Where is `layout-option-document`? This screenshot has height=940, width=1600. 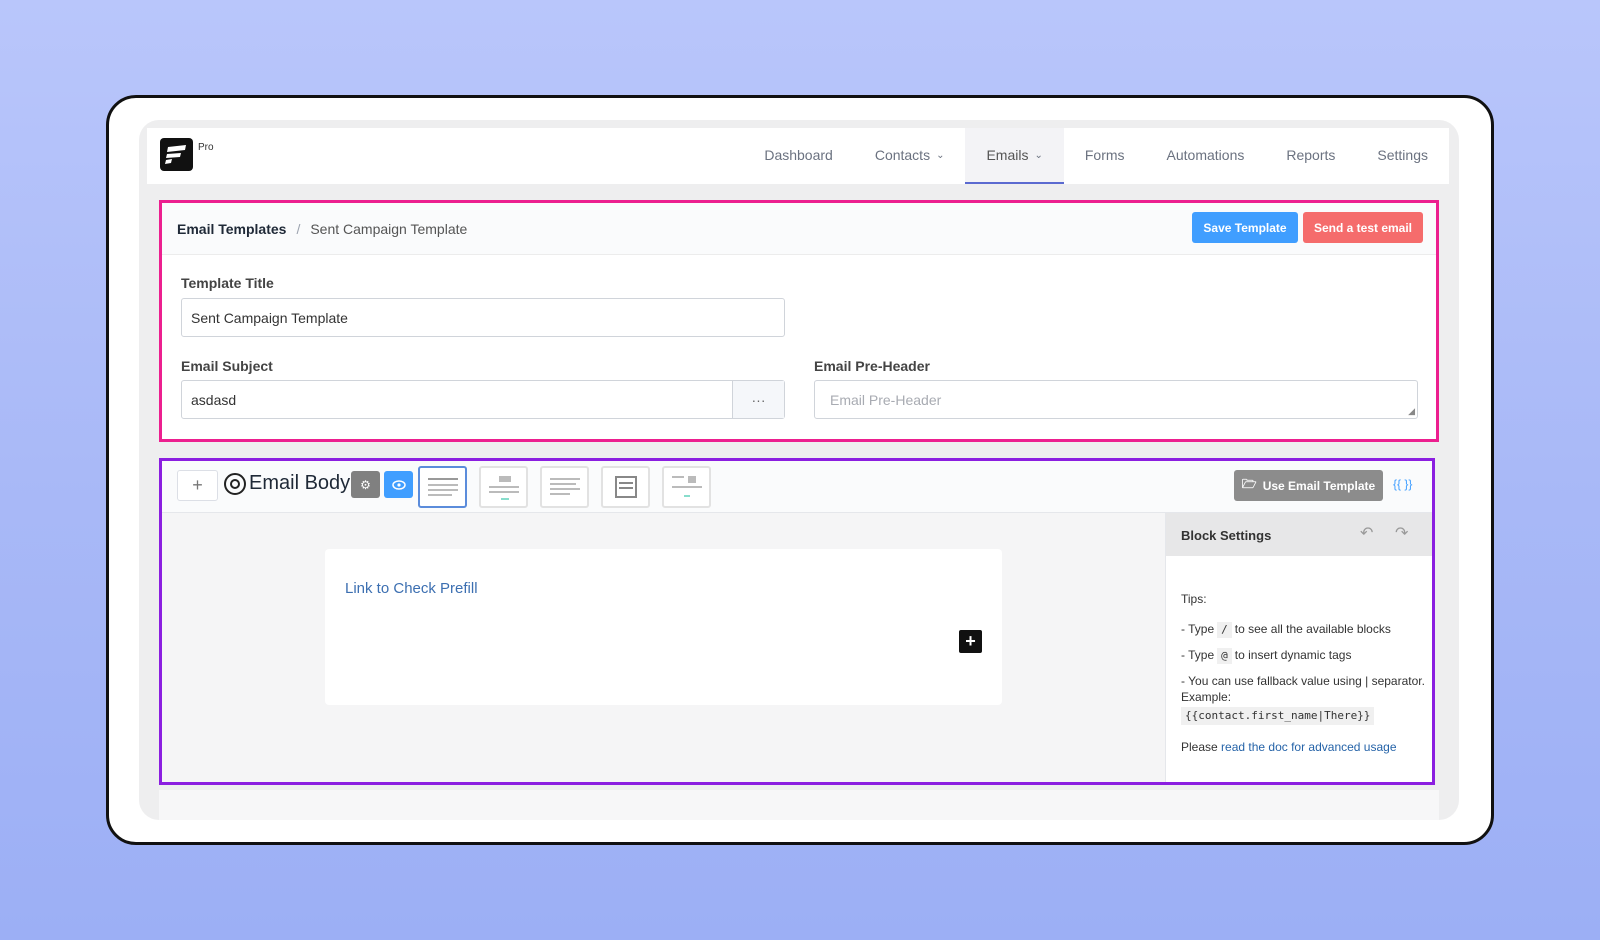 layout-option-document is located at coordinates (625, 487).